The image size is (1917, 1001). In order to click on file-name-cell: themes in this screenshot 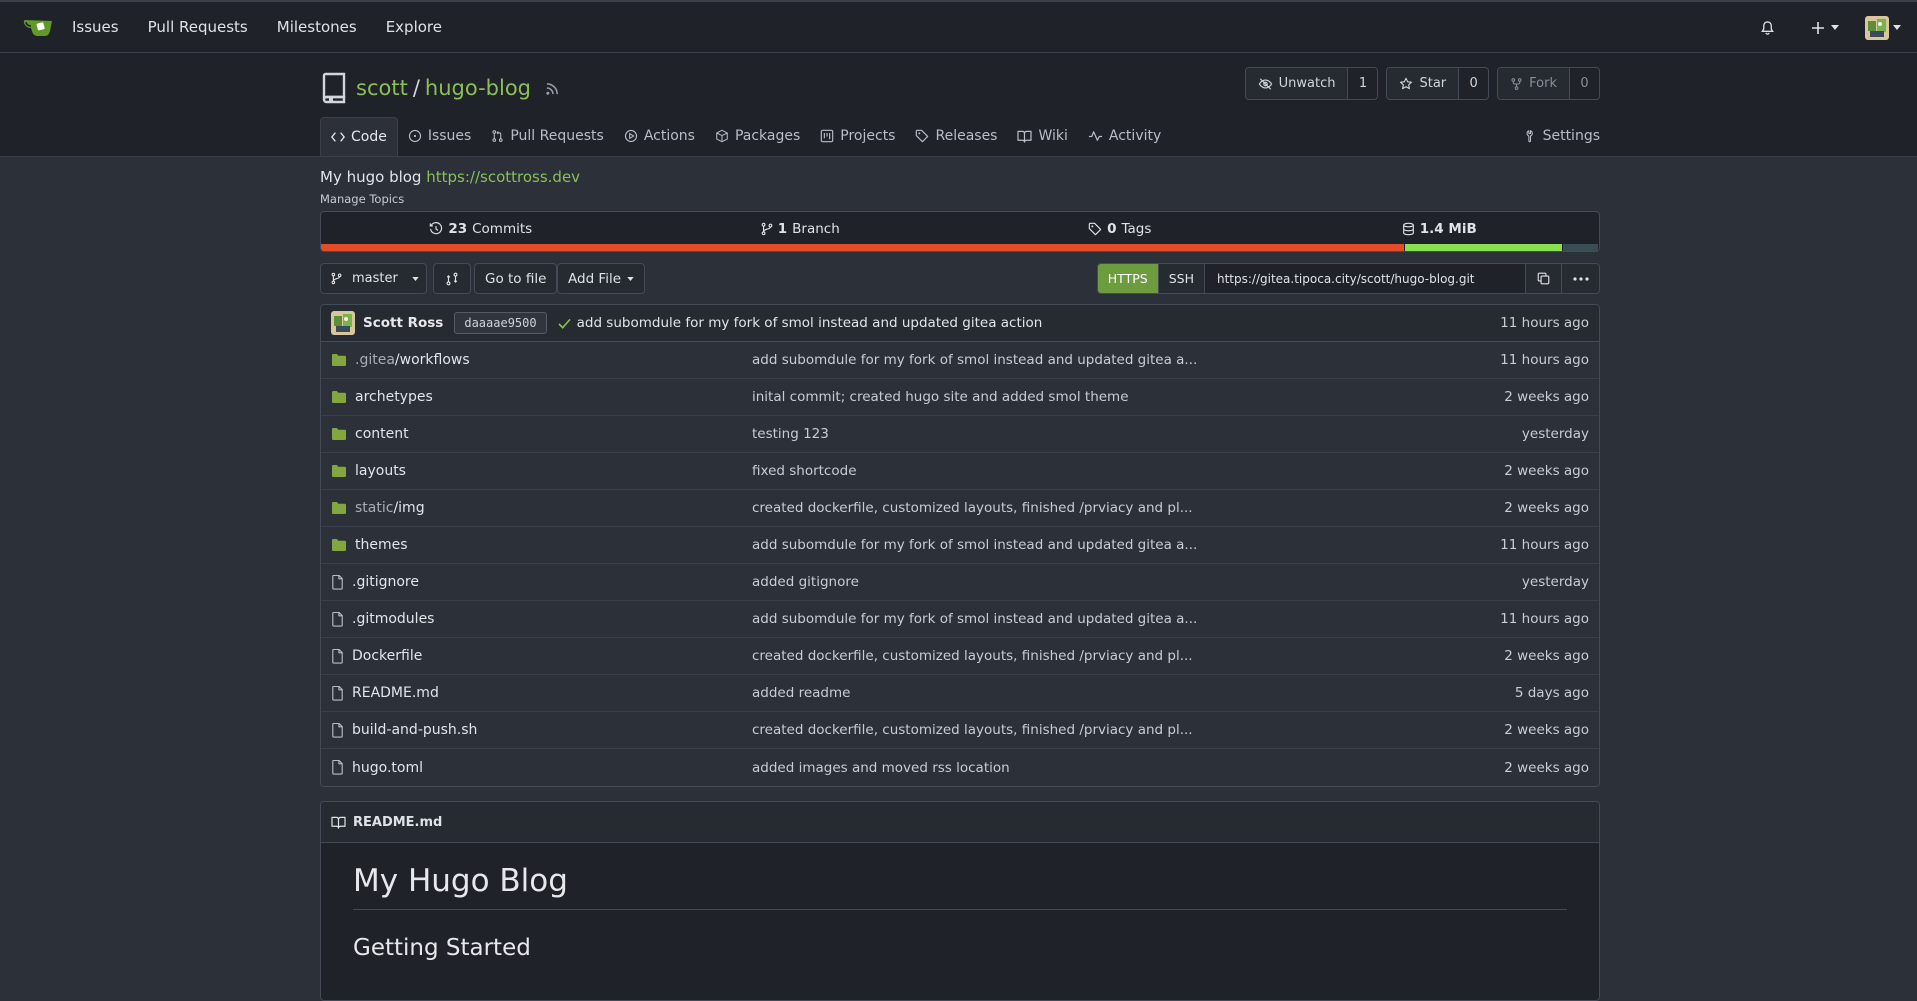, I will do `click(369, 545)`.